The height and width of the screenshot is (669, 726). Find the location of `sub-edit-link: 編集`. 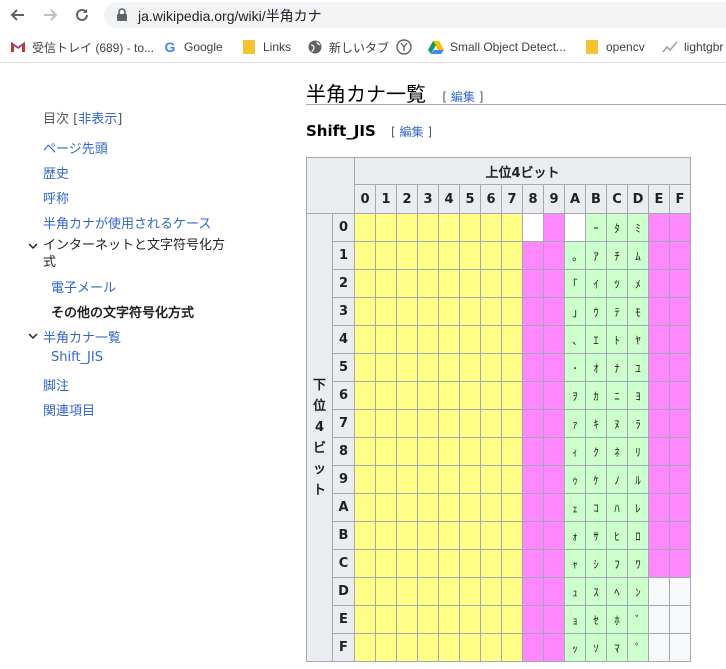

sub-edit-link: 編集 is located at coordinates (412, 132).